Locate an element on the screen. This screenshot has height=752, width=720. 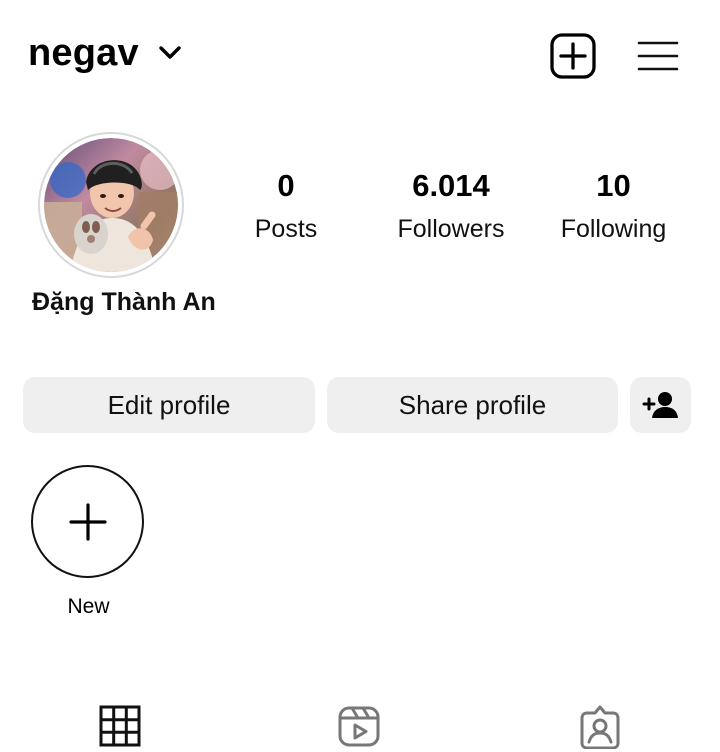
profile-avatar-image is located at coordinates (111, 205).